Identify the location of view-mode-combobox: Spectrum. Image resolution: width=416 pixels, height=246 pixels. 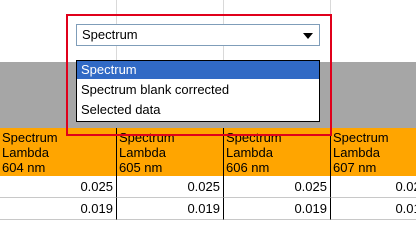
(198, 35).